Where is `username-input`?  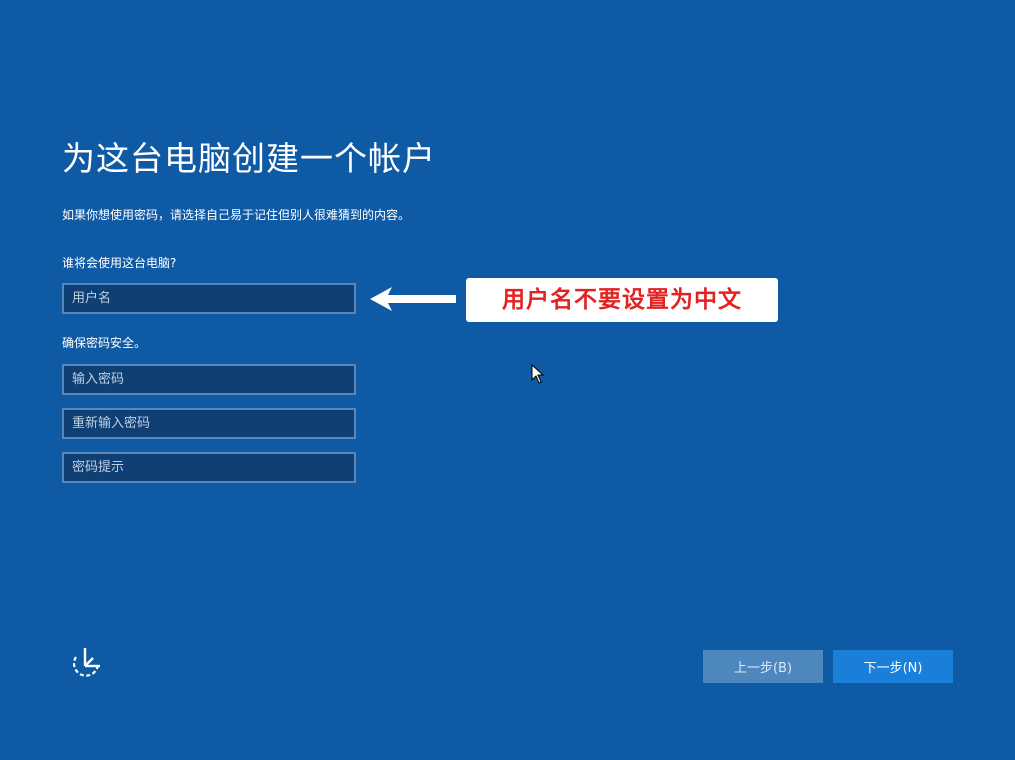 username-input is located at coordinates (209, 298).